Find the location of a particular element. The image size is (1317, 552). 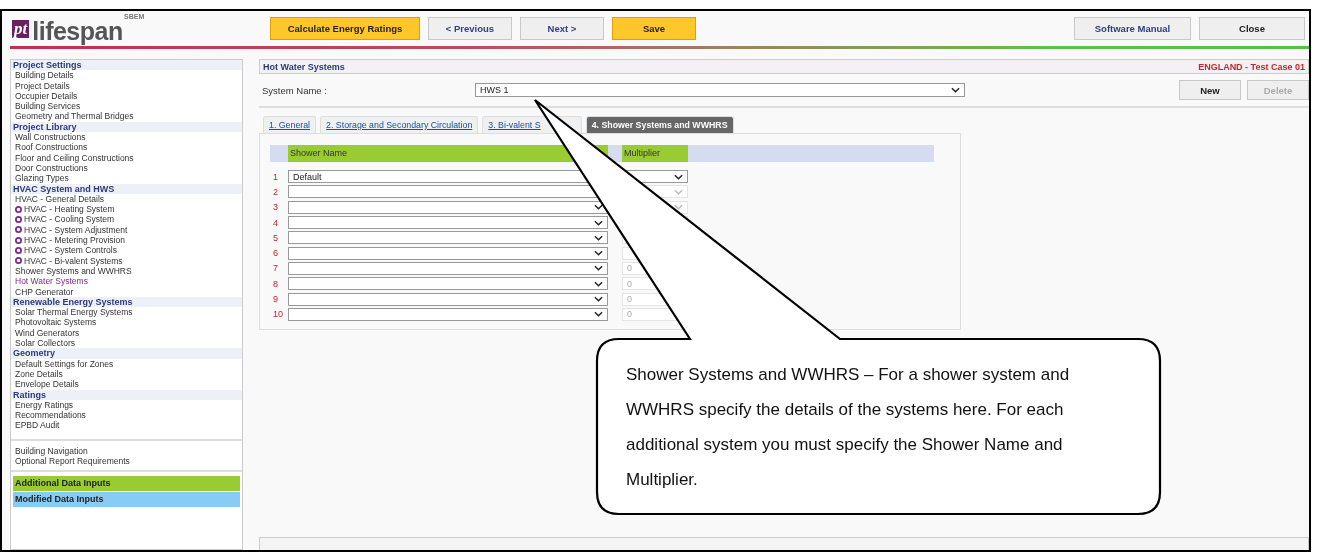

sidebar-item: Envelope Details is located at coordinates (47, 384).